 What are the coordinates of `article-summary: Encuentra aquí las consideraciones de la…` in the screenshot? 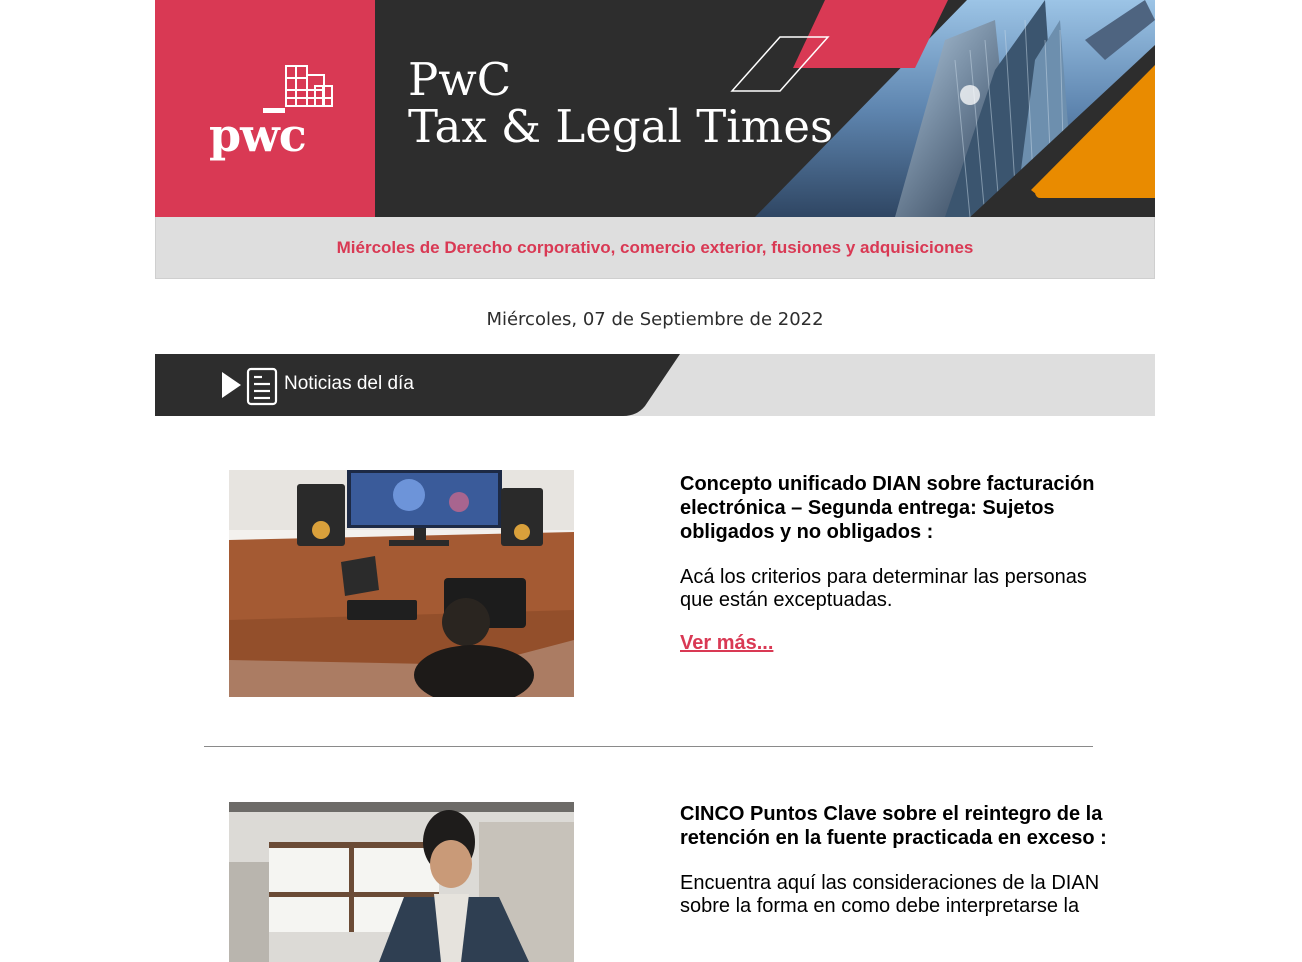 It's located at (890, 894).